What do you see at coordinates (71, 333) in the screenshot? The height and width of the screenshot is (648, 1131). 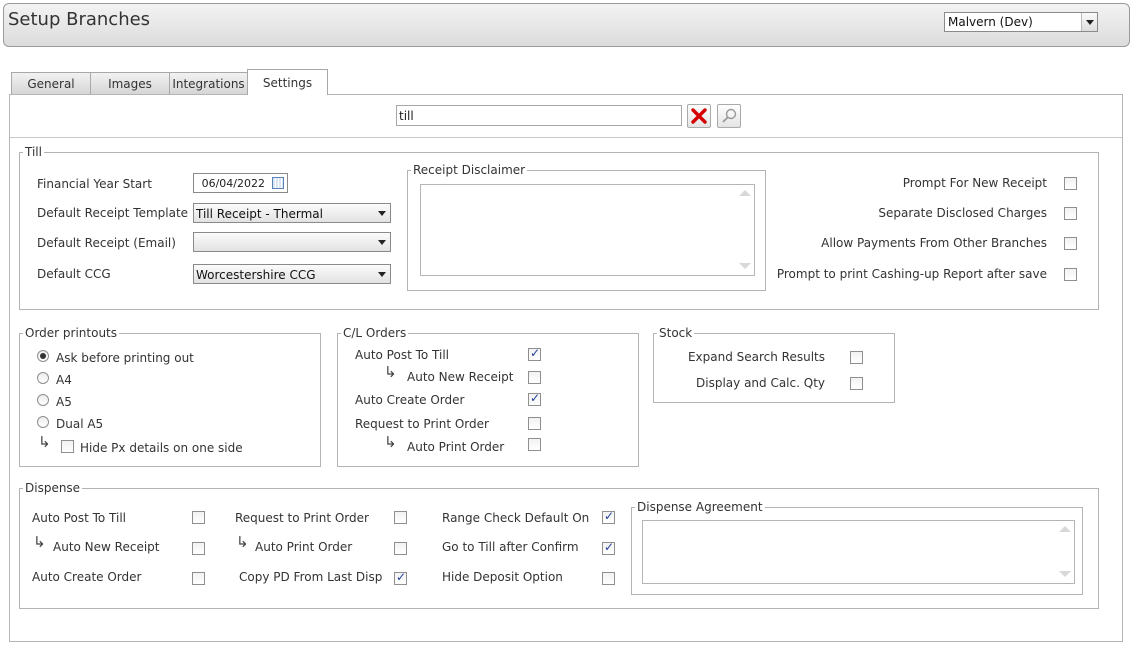 I see `order-printouts-legend: Order printouts` at bounding box center [71, 333].